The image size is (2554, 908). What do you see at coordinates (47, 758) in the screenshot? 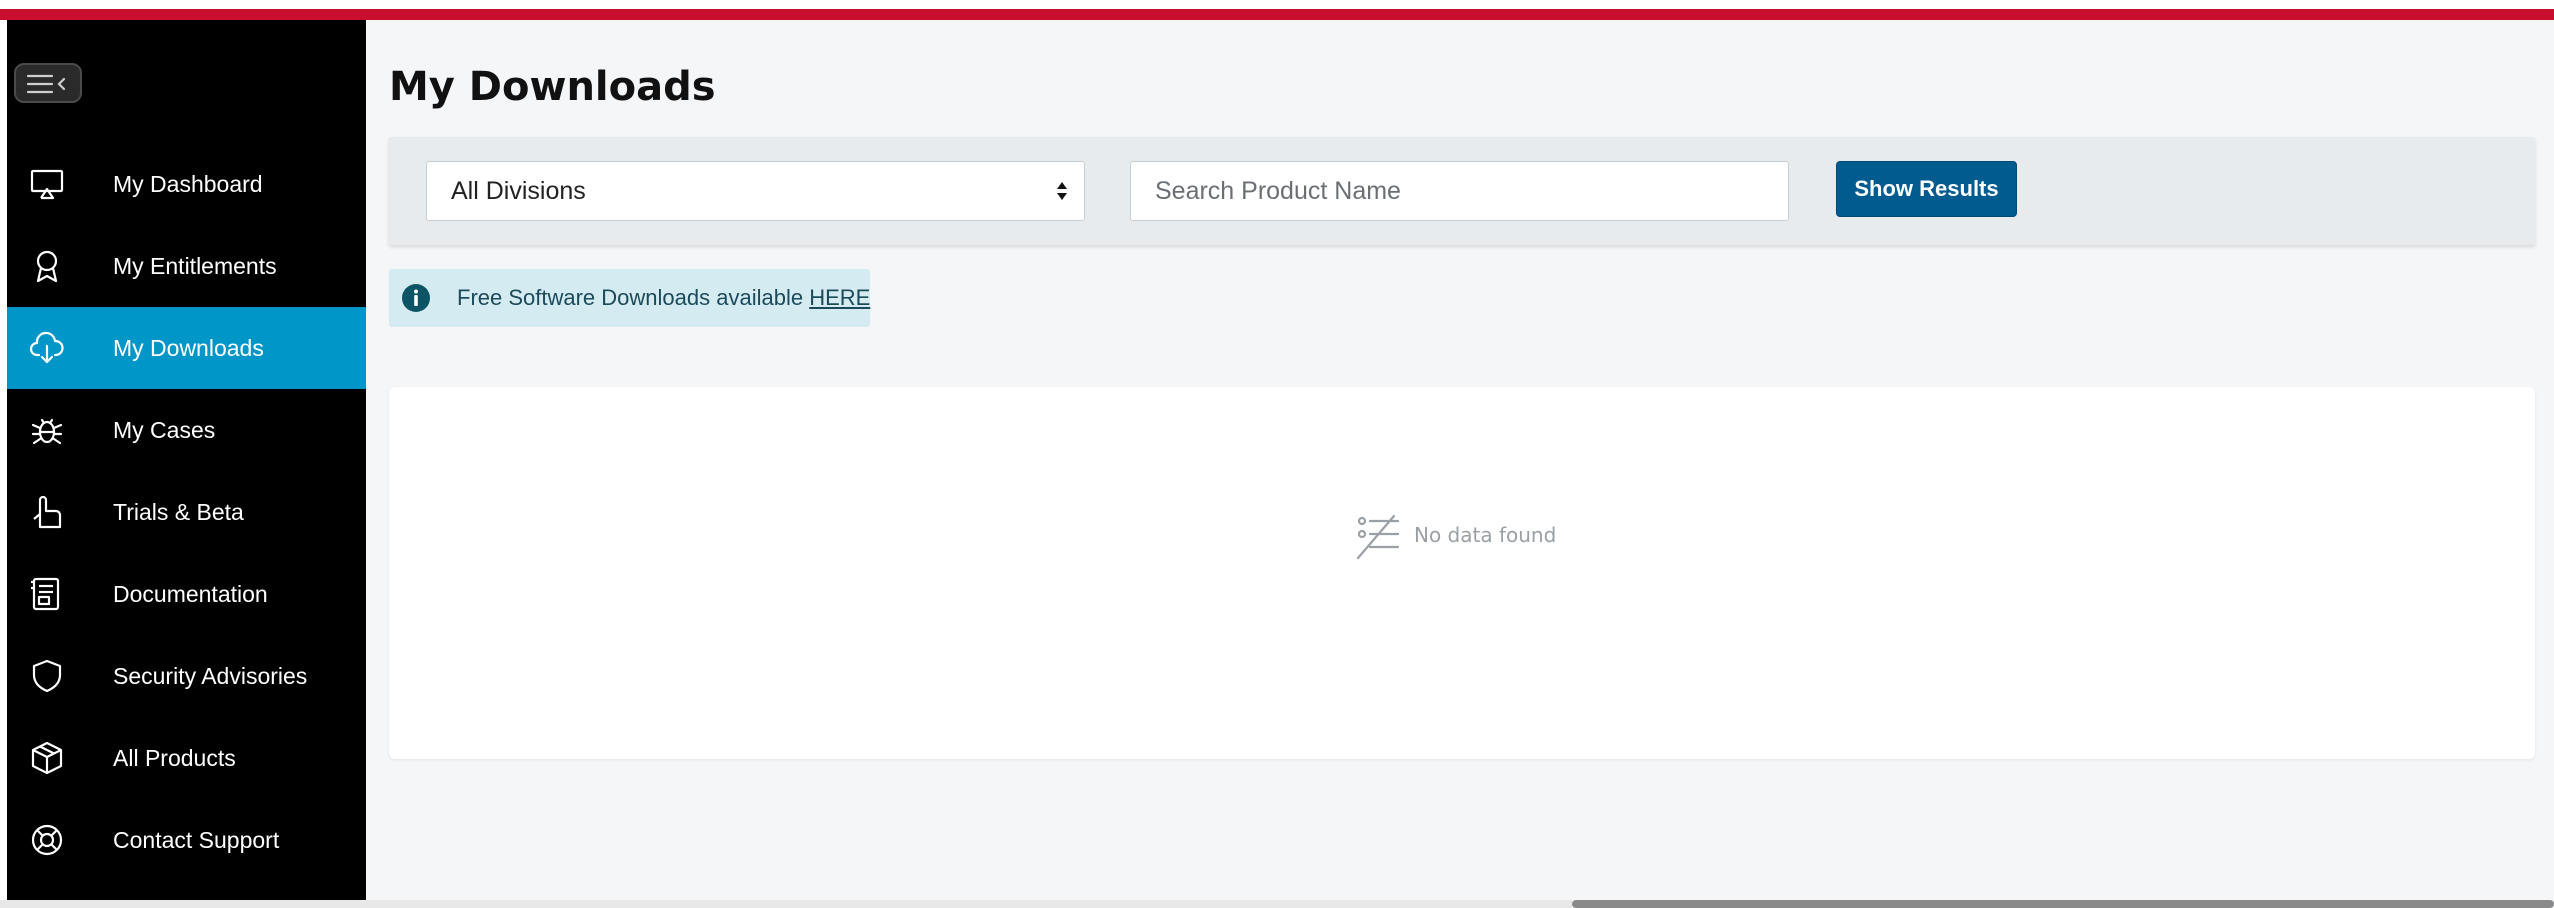
I see `cube-box-icon` at bounding box center [47, 758].